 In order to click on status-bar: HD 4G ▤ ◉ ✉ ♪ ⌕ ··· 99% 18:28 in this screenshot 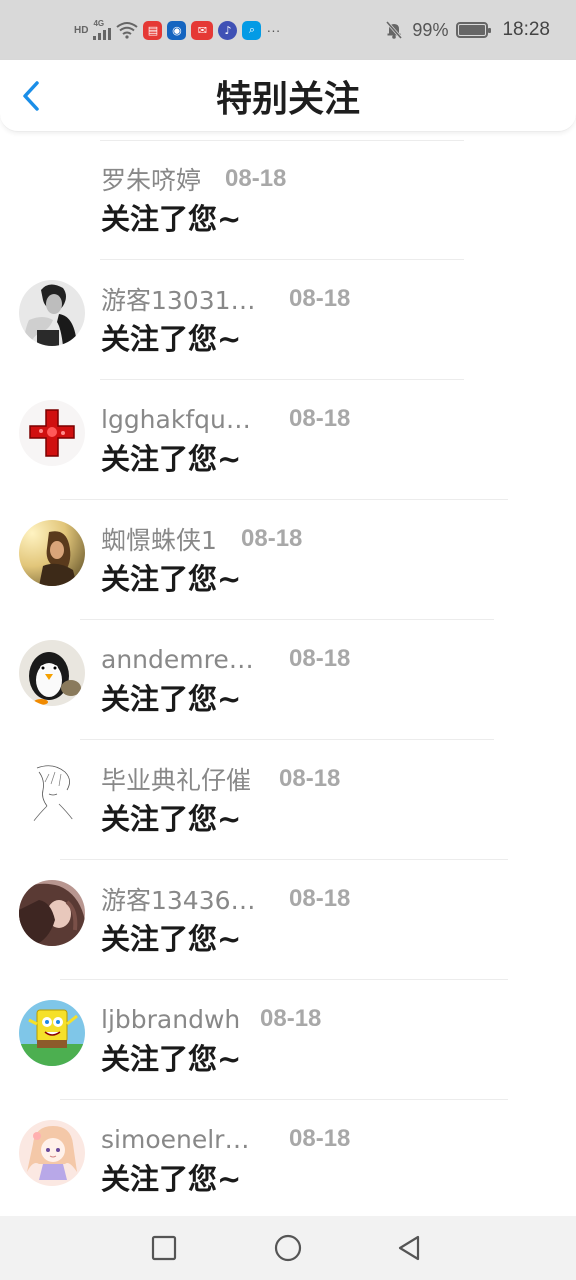, I will do `click(288, 30)`.